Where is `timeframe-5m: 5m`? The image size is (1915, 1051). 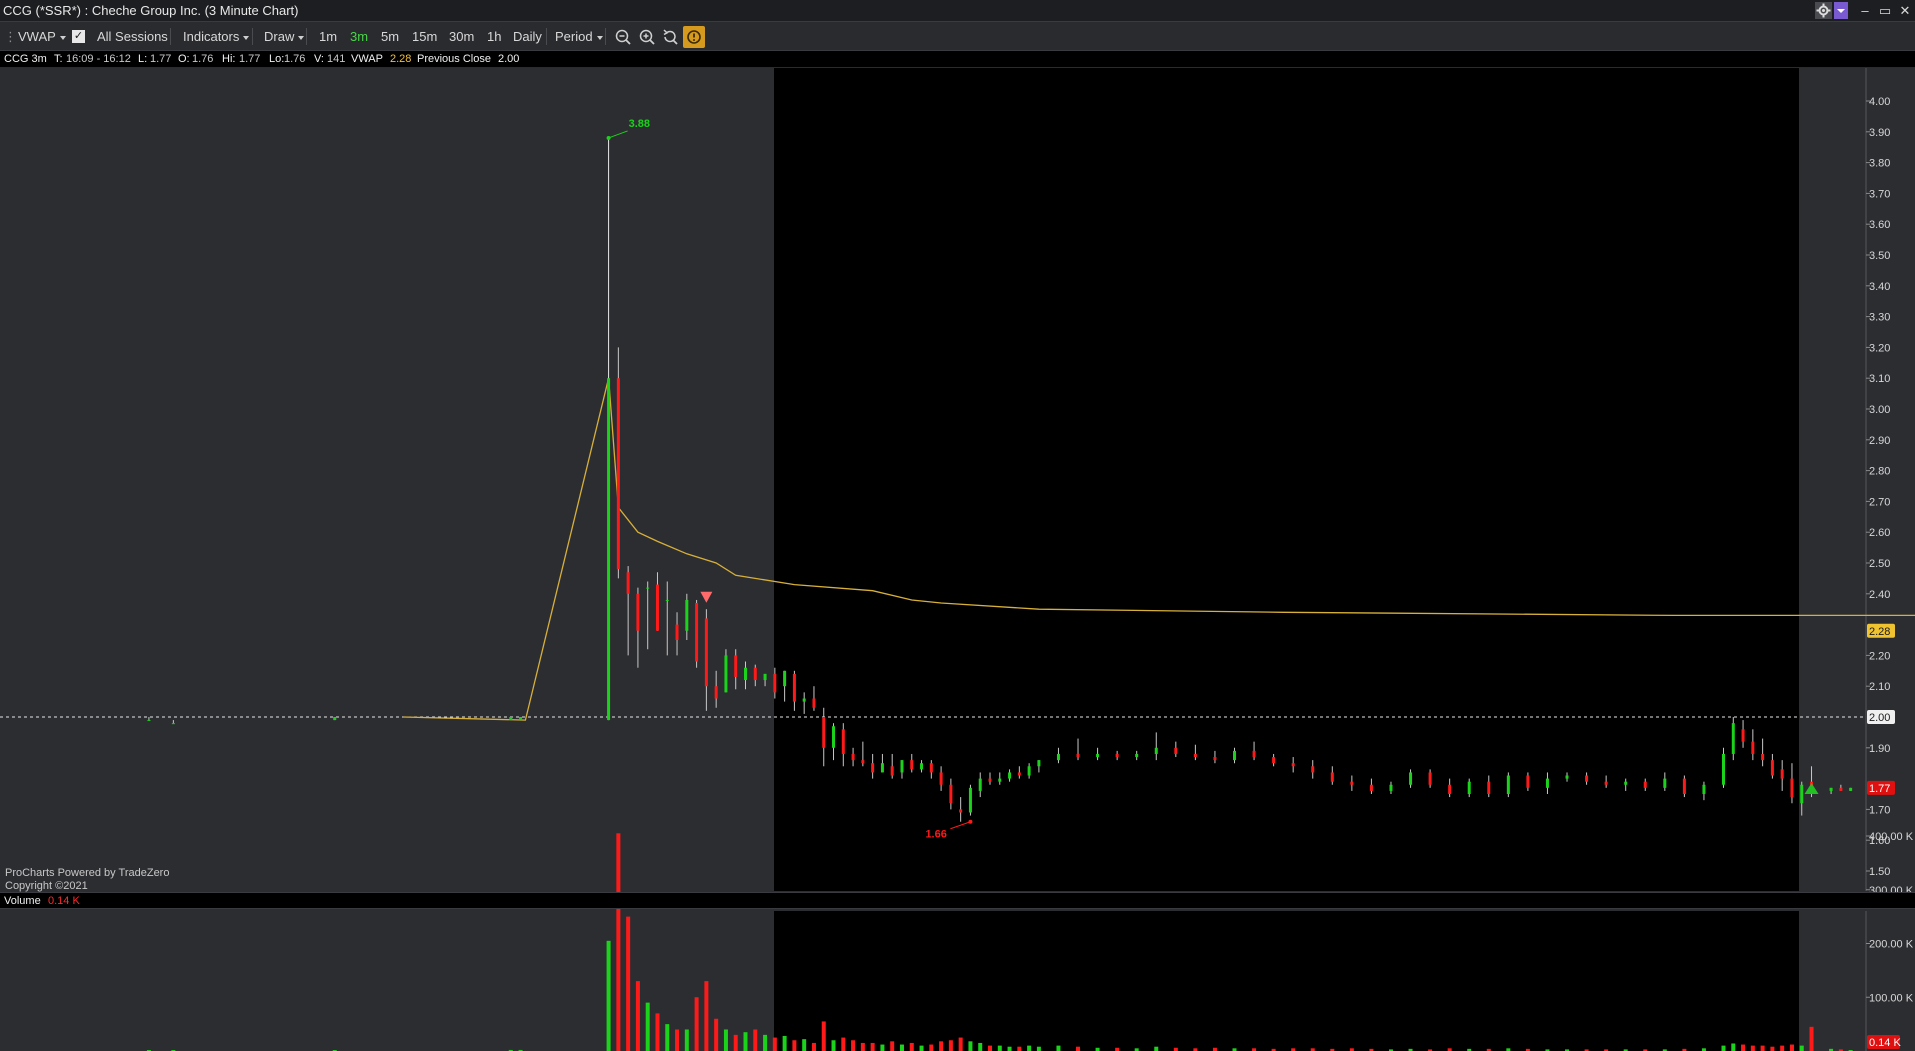
timeframe-5m: 5m is located at coordinates (390, 37).